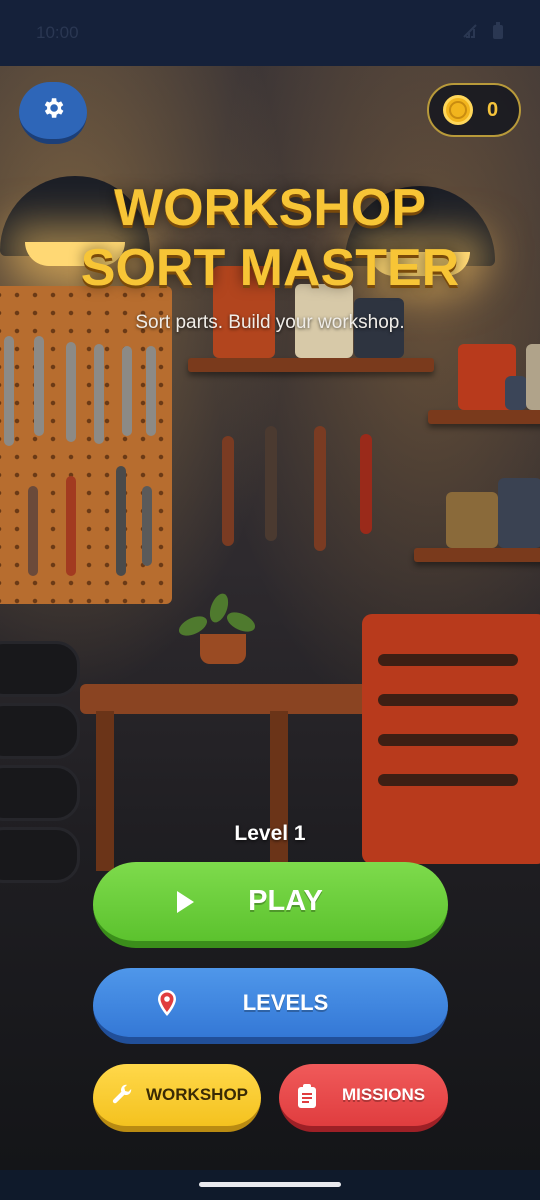 This screenshot has height=1200, width=540. Describe the element at coordinates (223, 649) in the screenshot. I see `potted-plant` at that location.